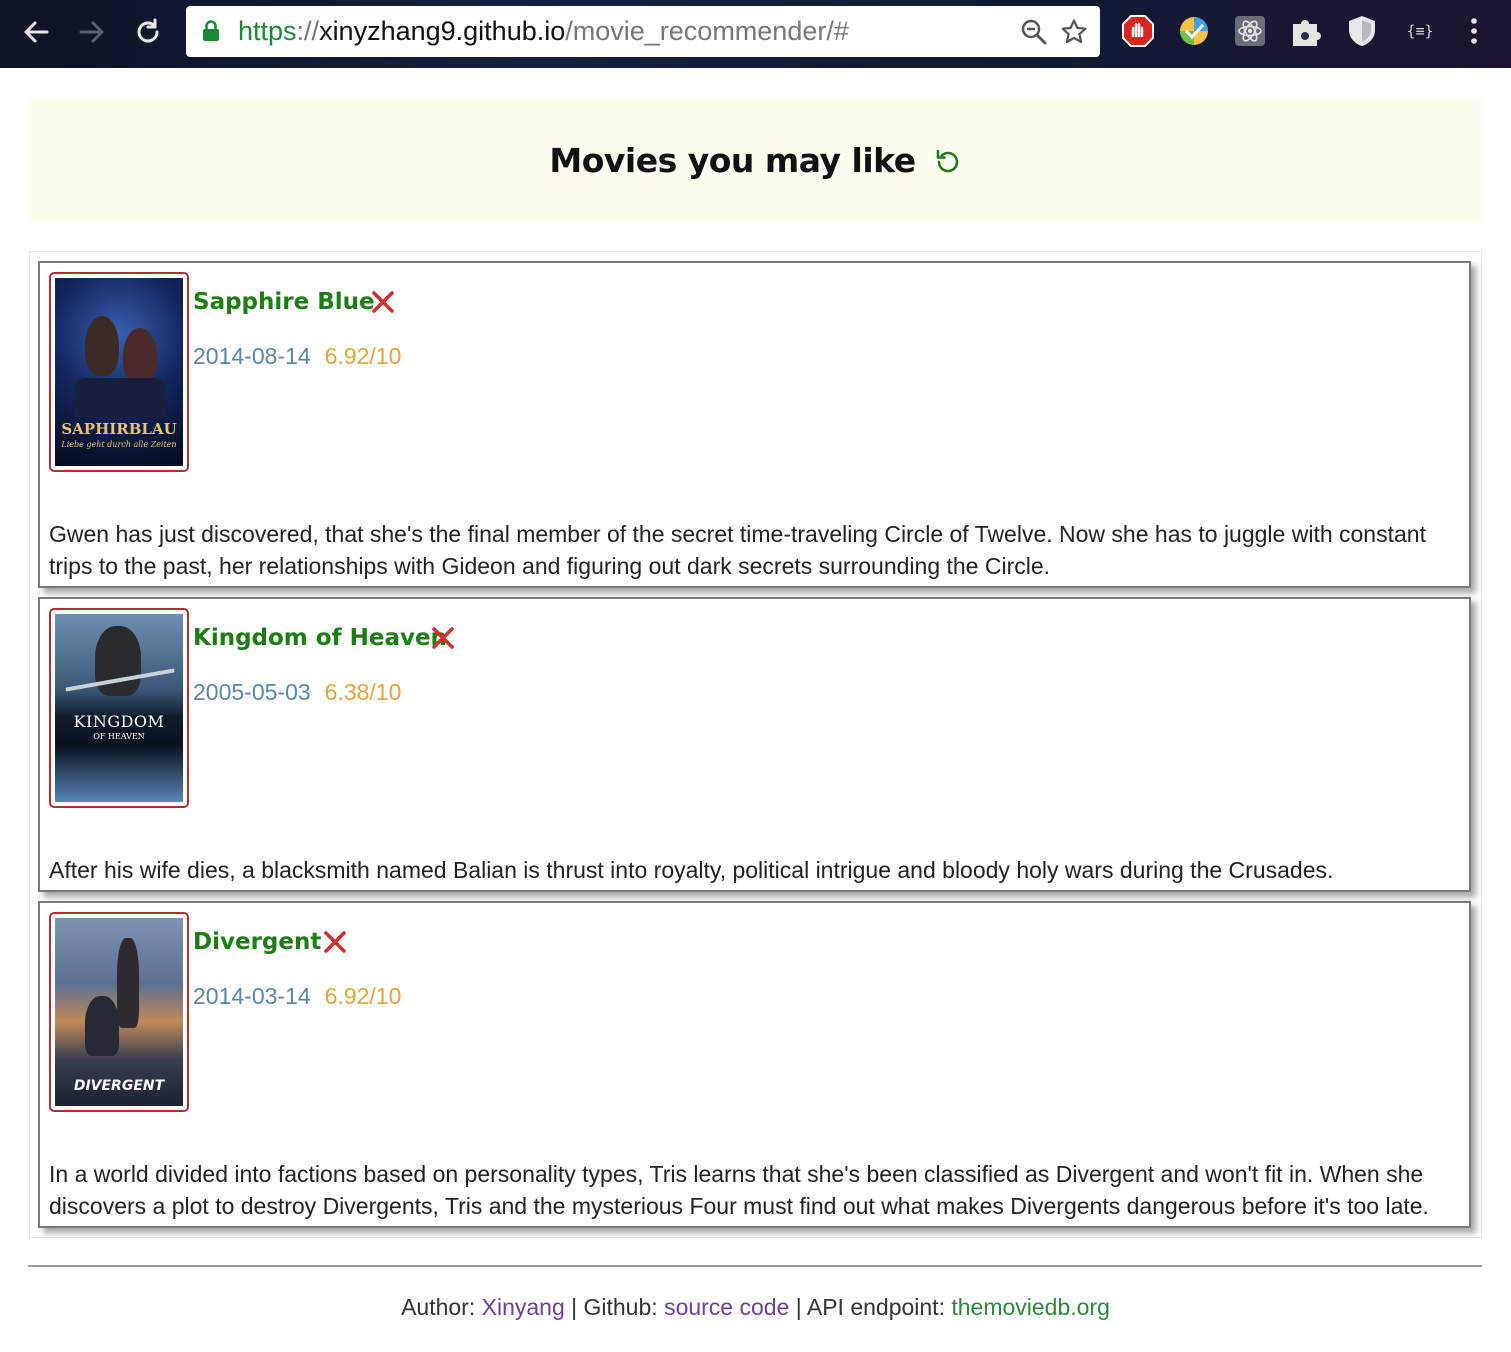 This screenshot has width=1511, height=1352. I want to click on footer-divider, so click(755, 1266).